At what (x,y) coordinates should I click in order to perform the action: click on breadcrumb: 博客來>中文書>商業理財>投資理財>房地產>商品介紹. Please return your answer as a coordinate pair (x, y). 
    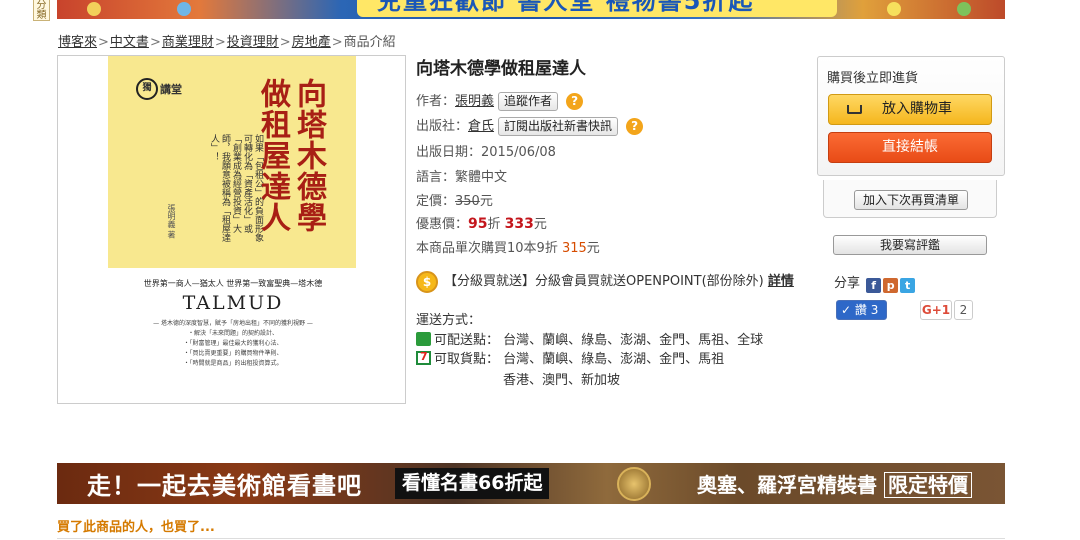
    Looking at the image, I should click on (227, 42).